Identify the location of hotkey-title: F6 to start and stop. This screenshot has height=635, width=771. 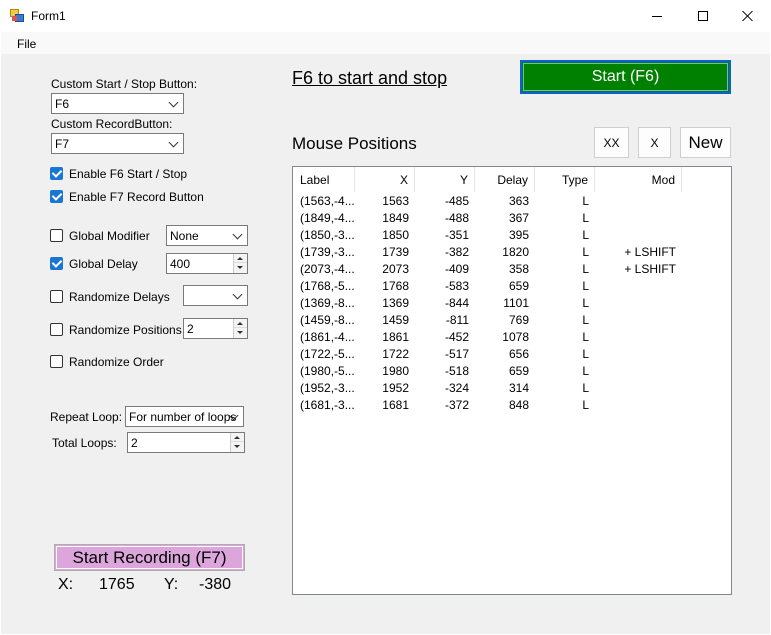
(370, 78).